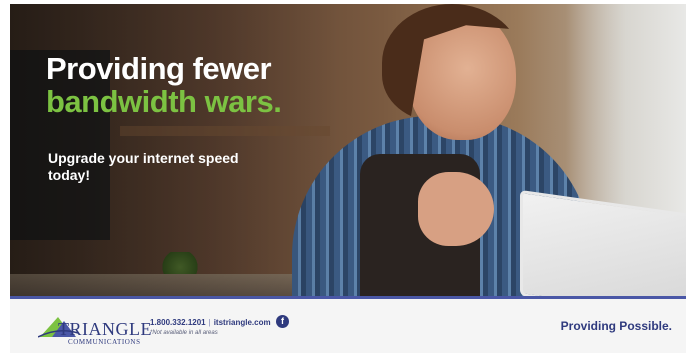 This screenshot has width=686, height=357. Describe the element at coordinates (143, 166) in the screenshot. I see `subheadline: Upgrade your internet speed today!` at that location.